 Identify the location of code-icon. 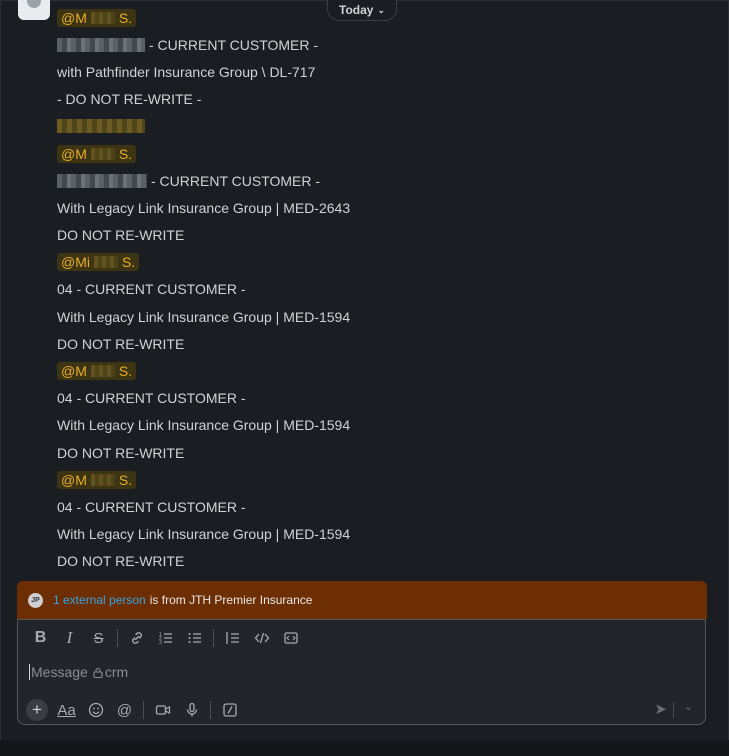
(261, 638).